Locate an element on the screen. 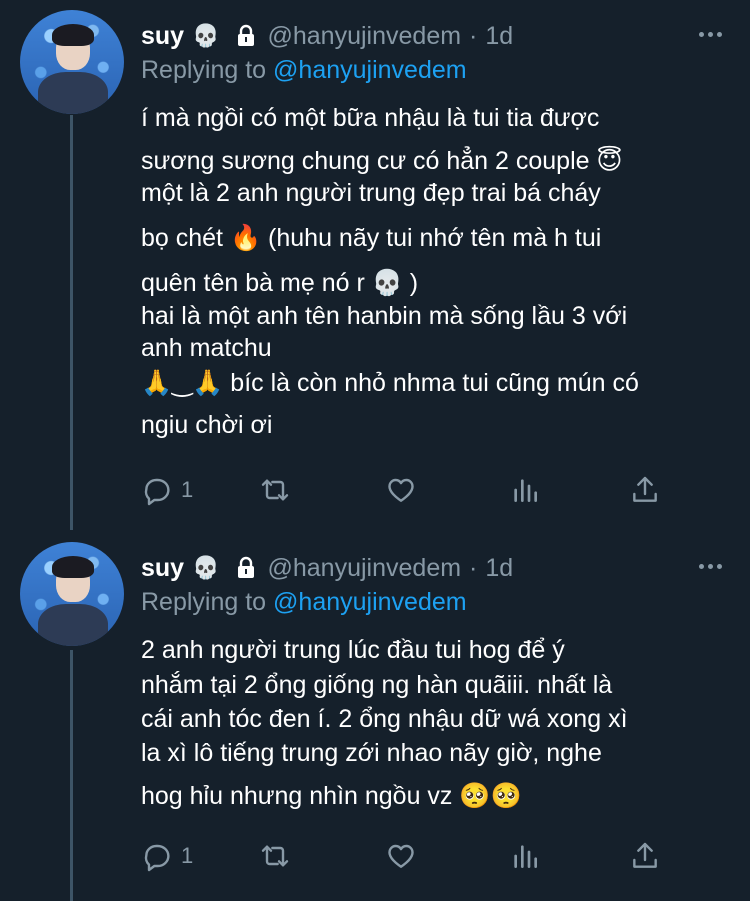  text-line: sương sương chung cư có hẳn 2 couple 😇 is located at coordinates (382, 161).